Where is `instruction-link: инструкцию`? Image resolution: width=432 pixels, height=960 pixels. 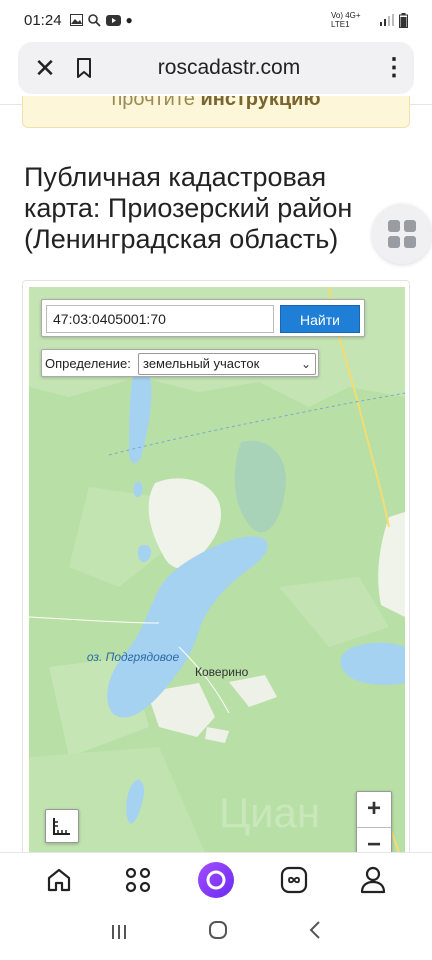
instruction-link: инструкцию is located at coordinates (260, 103).